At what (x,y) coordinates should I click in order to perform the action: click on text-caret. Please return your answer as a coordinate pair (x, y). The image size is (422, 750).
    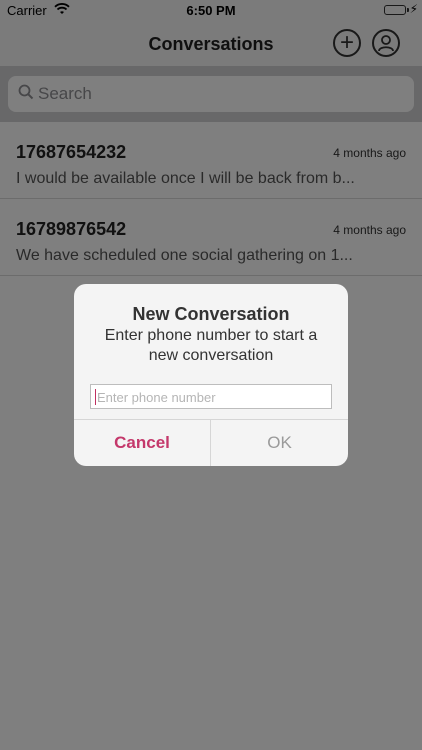
    Looking at the image, I should click on (95, 397).